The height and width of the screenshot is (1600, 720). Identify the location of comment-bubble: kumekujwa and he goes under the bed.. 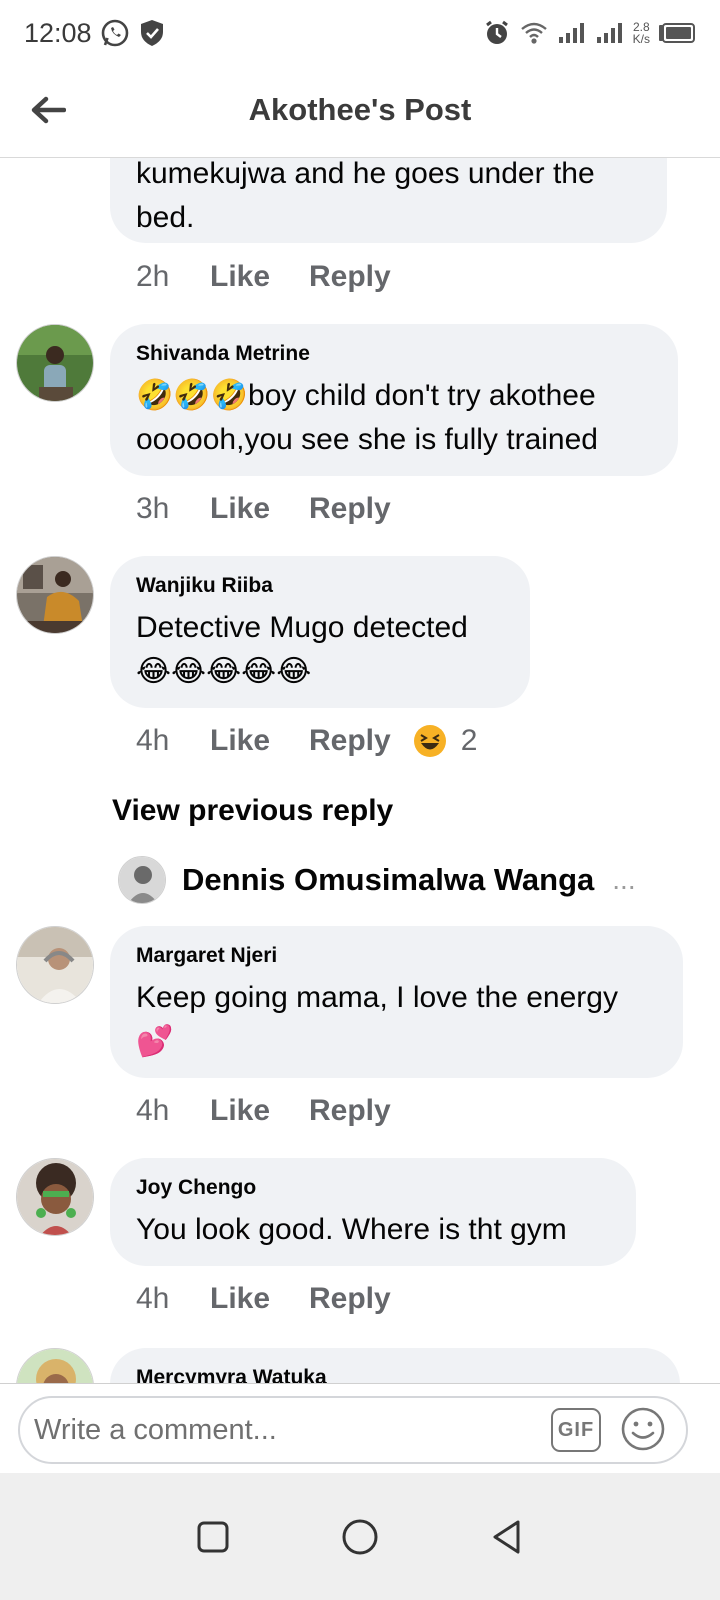
(388, 200).